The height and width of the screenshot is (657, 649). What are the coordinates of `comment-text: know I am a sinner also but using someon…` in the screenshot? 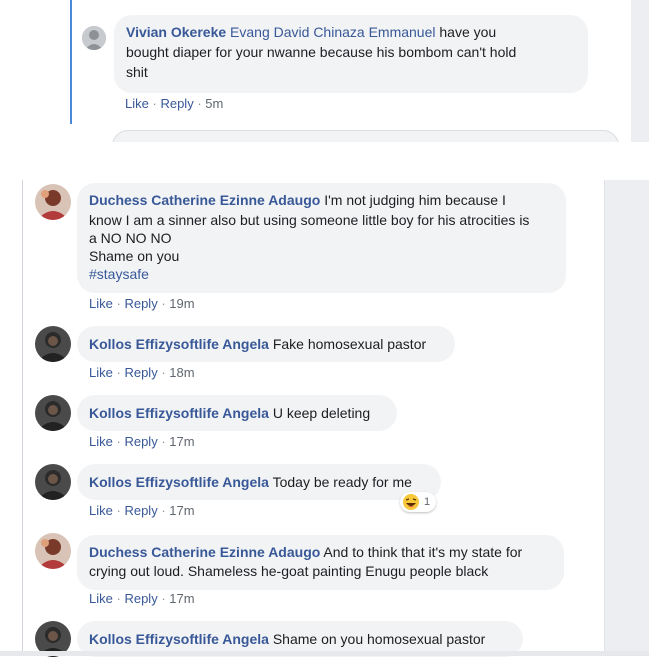 It's located at (309, 220).